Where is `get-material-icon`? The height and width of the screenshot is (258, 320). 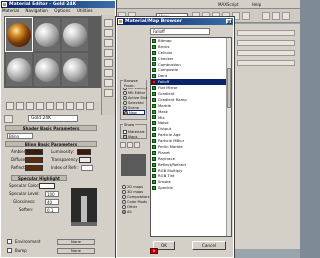 get-material-icon is located at coordinates (10, 106).